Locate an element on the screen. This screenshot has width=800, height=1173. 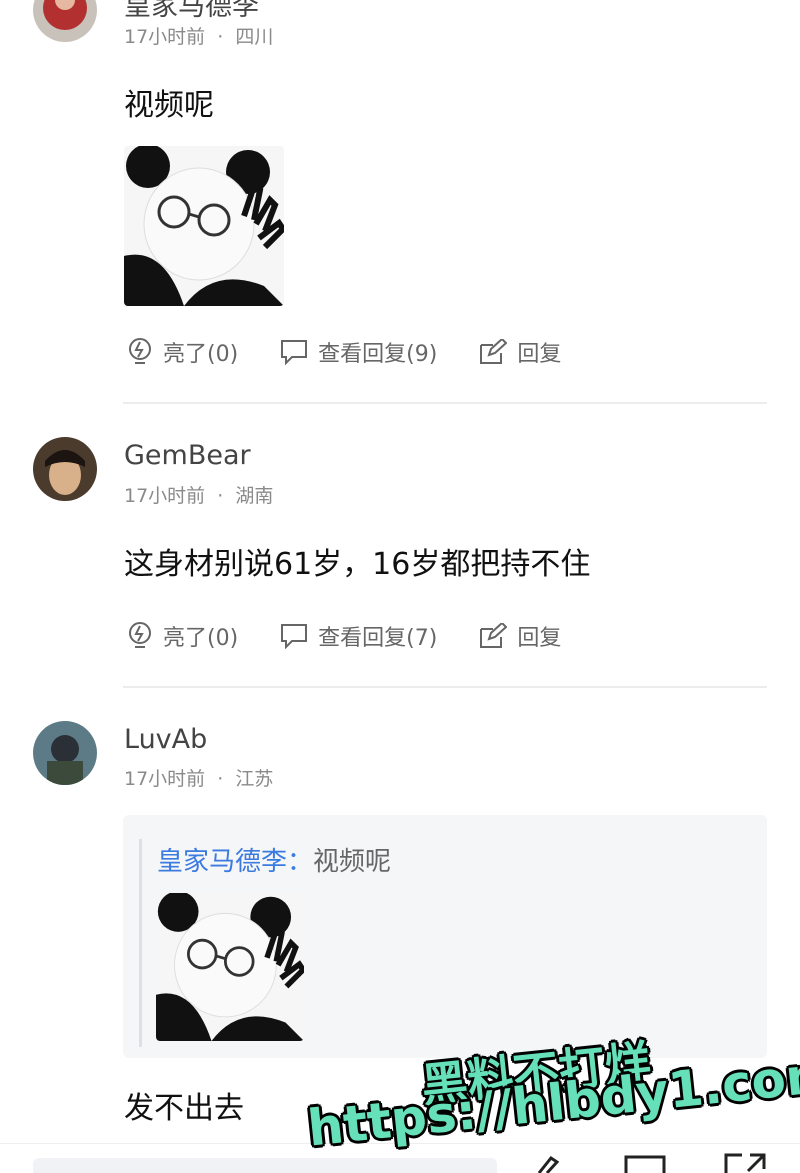
quote-line: 皇家马德李：视频呢 is located at coordinates (274, 859).